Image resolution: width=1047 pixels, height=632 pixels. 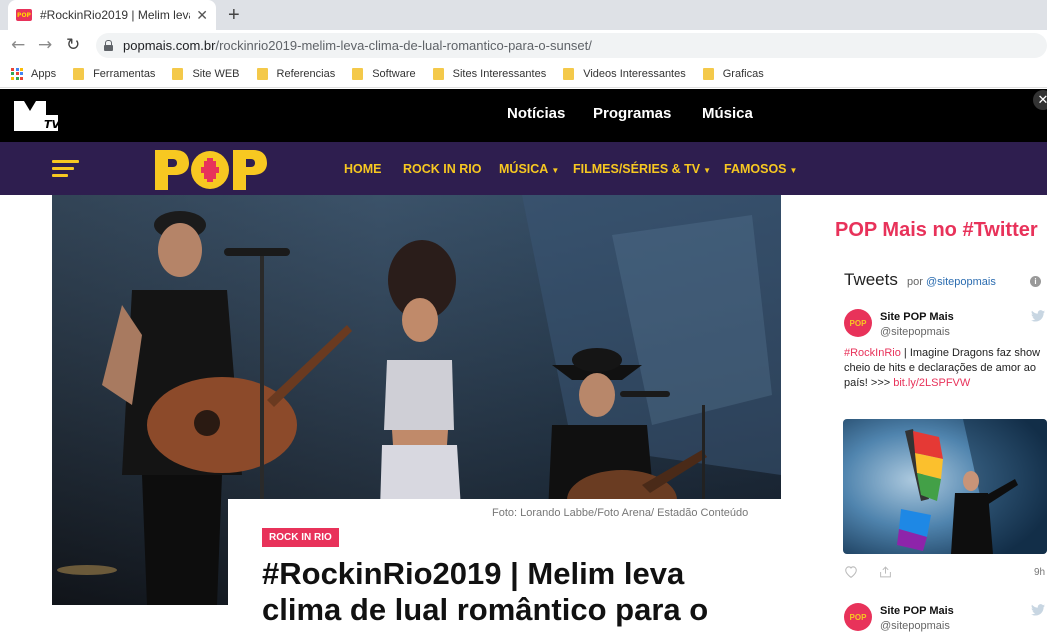 I want to click on tweets-by-label: por, so click(x=915, y=282).